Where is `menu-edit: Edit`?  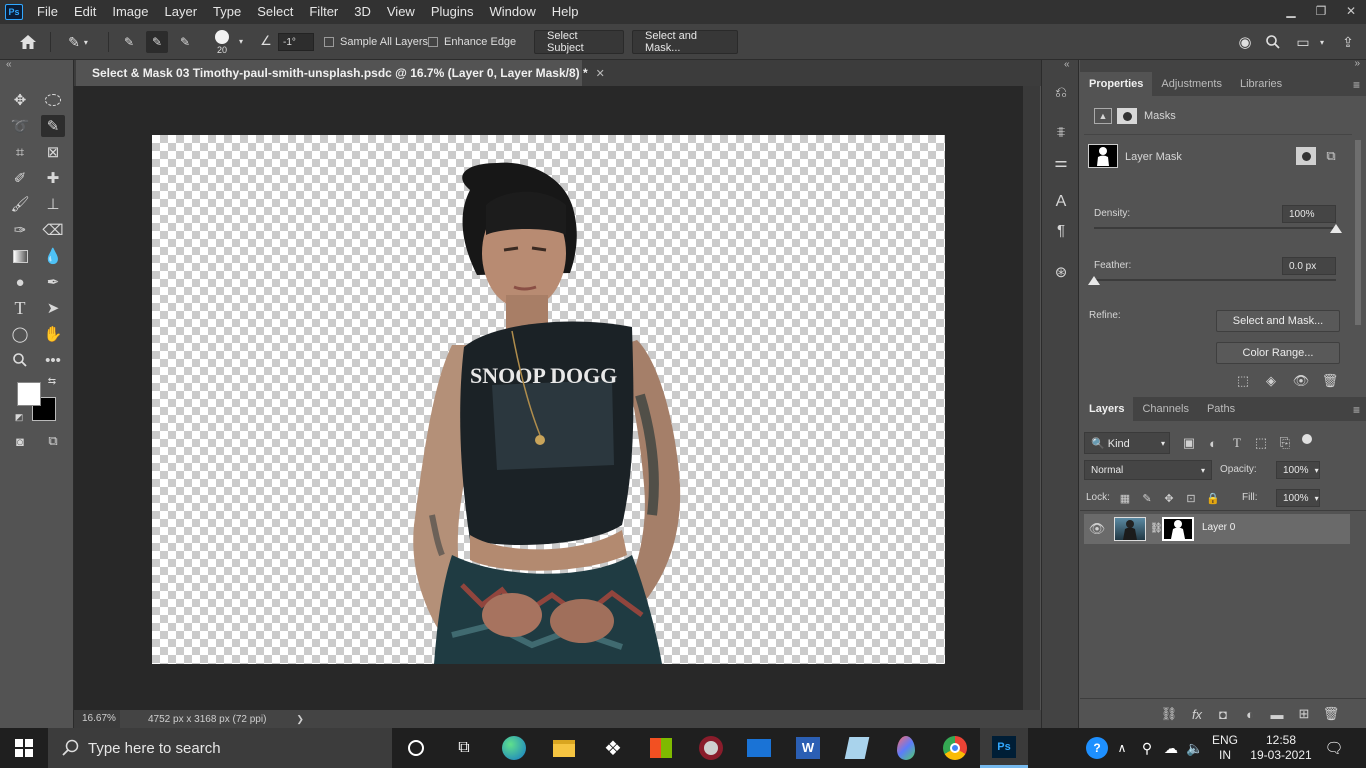 menu-edit: Edit is located at coordinates (85, 12).